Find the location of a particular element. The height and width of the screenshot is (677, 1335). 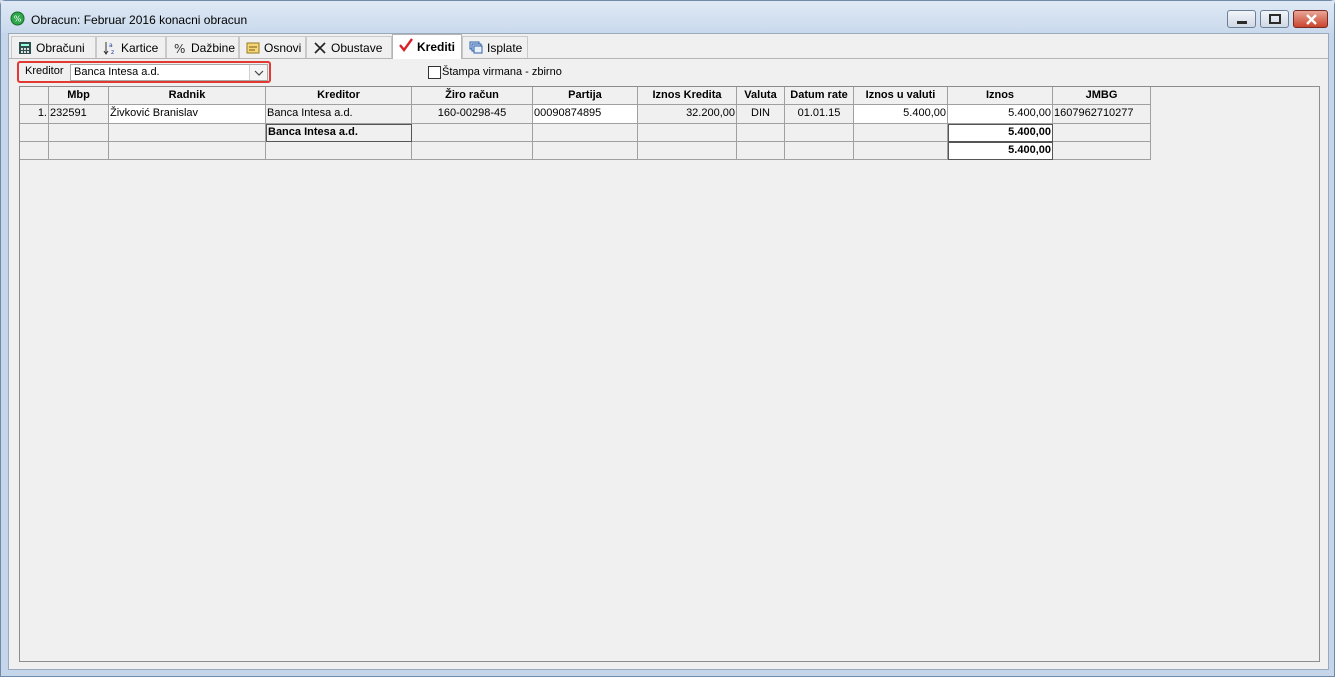

kreditor-filter: Kreditor Banca Intesa a.d. is located at coordinates (144, 72).